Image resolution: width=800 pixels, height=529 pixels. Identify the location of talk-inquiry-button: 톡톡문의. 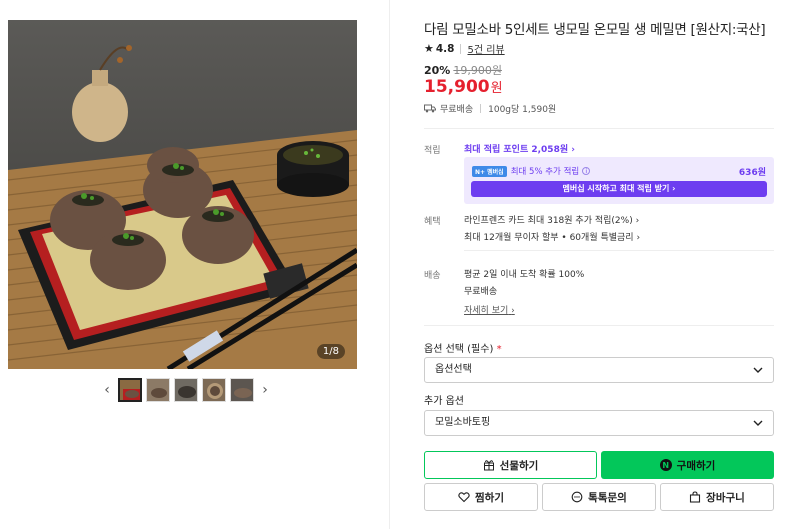
(599, 497).